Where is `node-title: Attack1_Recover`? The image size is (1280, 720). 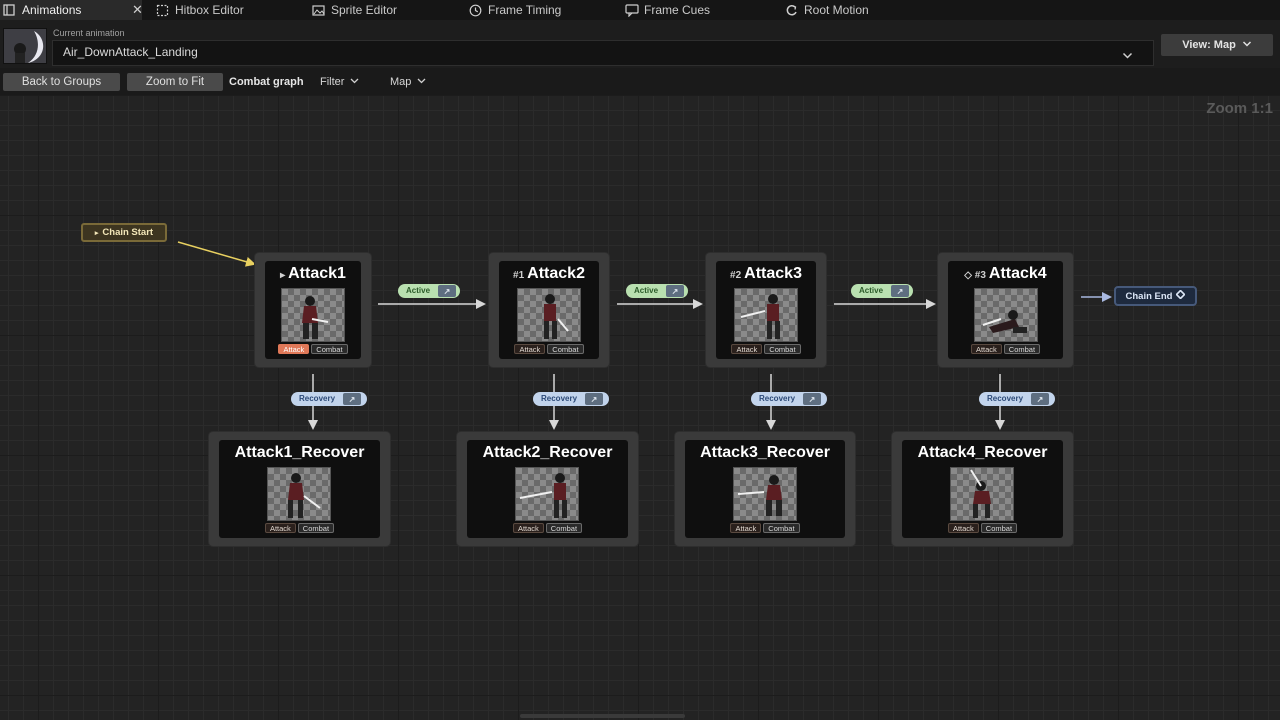
node-title: Attack1_Recover is located at coordinates (299, 452).